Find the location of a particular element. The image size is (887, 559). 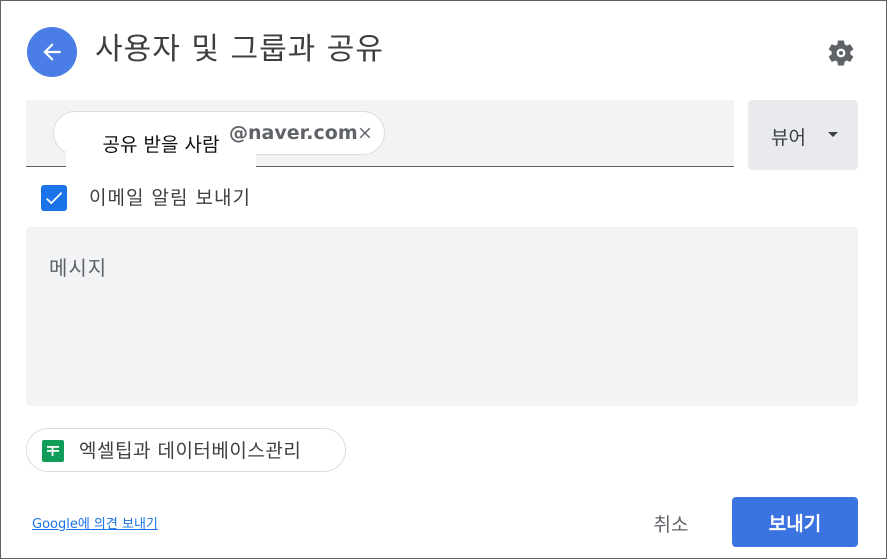

send-button: 보내기 is located at coordinates (795, 522).